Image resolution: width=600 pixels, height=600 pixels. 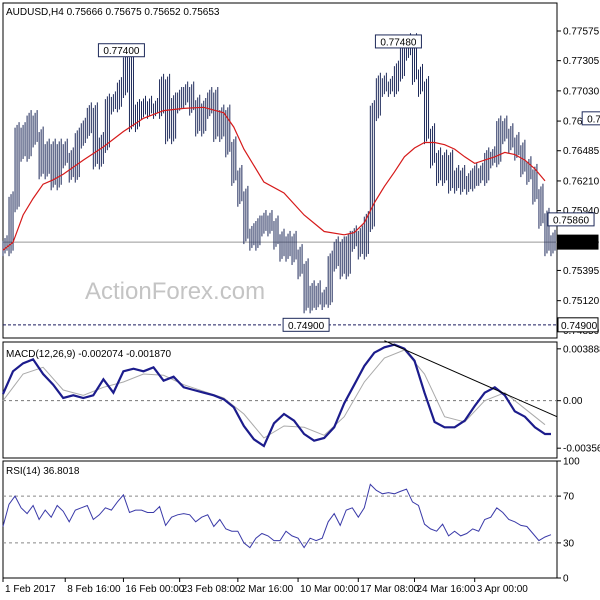 I want to click on macd-label: MACD(12,26,9) -0.002074 -0.001870, so click(x=89, y=354).